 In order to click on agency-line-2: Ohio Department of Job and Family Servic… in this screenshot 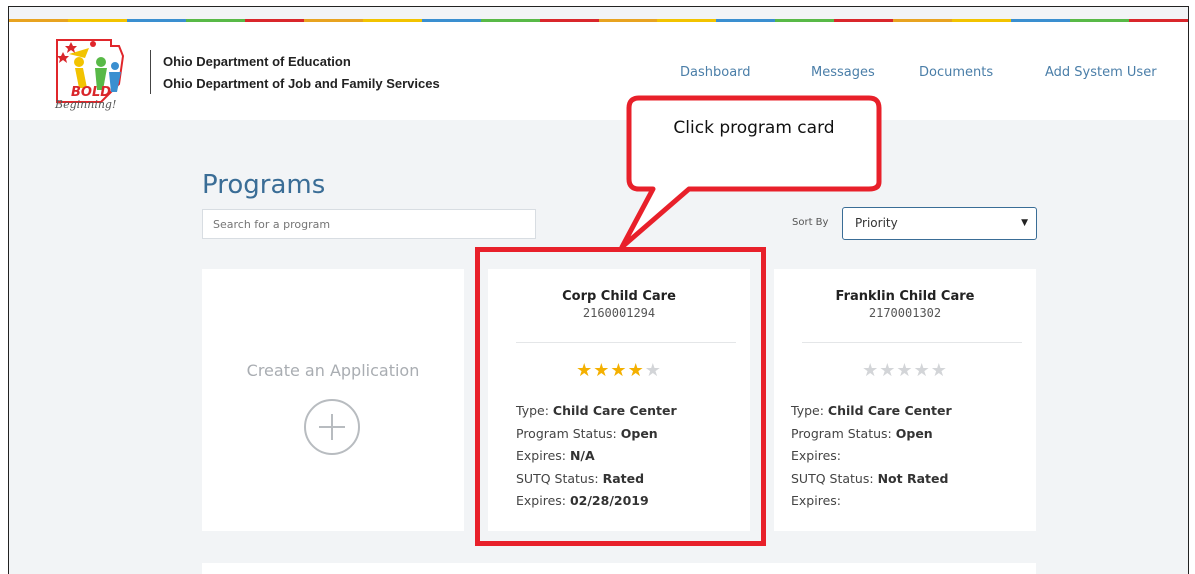, I will do `click(301, 83)`.